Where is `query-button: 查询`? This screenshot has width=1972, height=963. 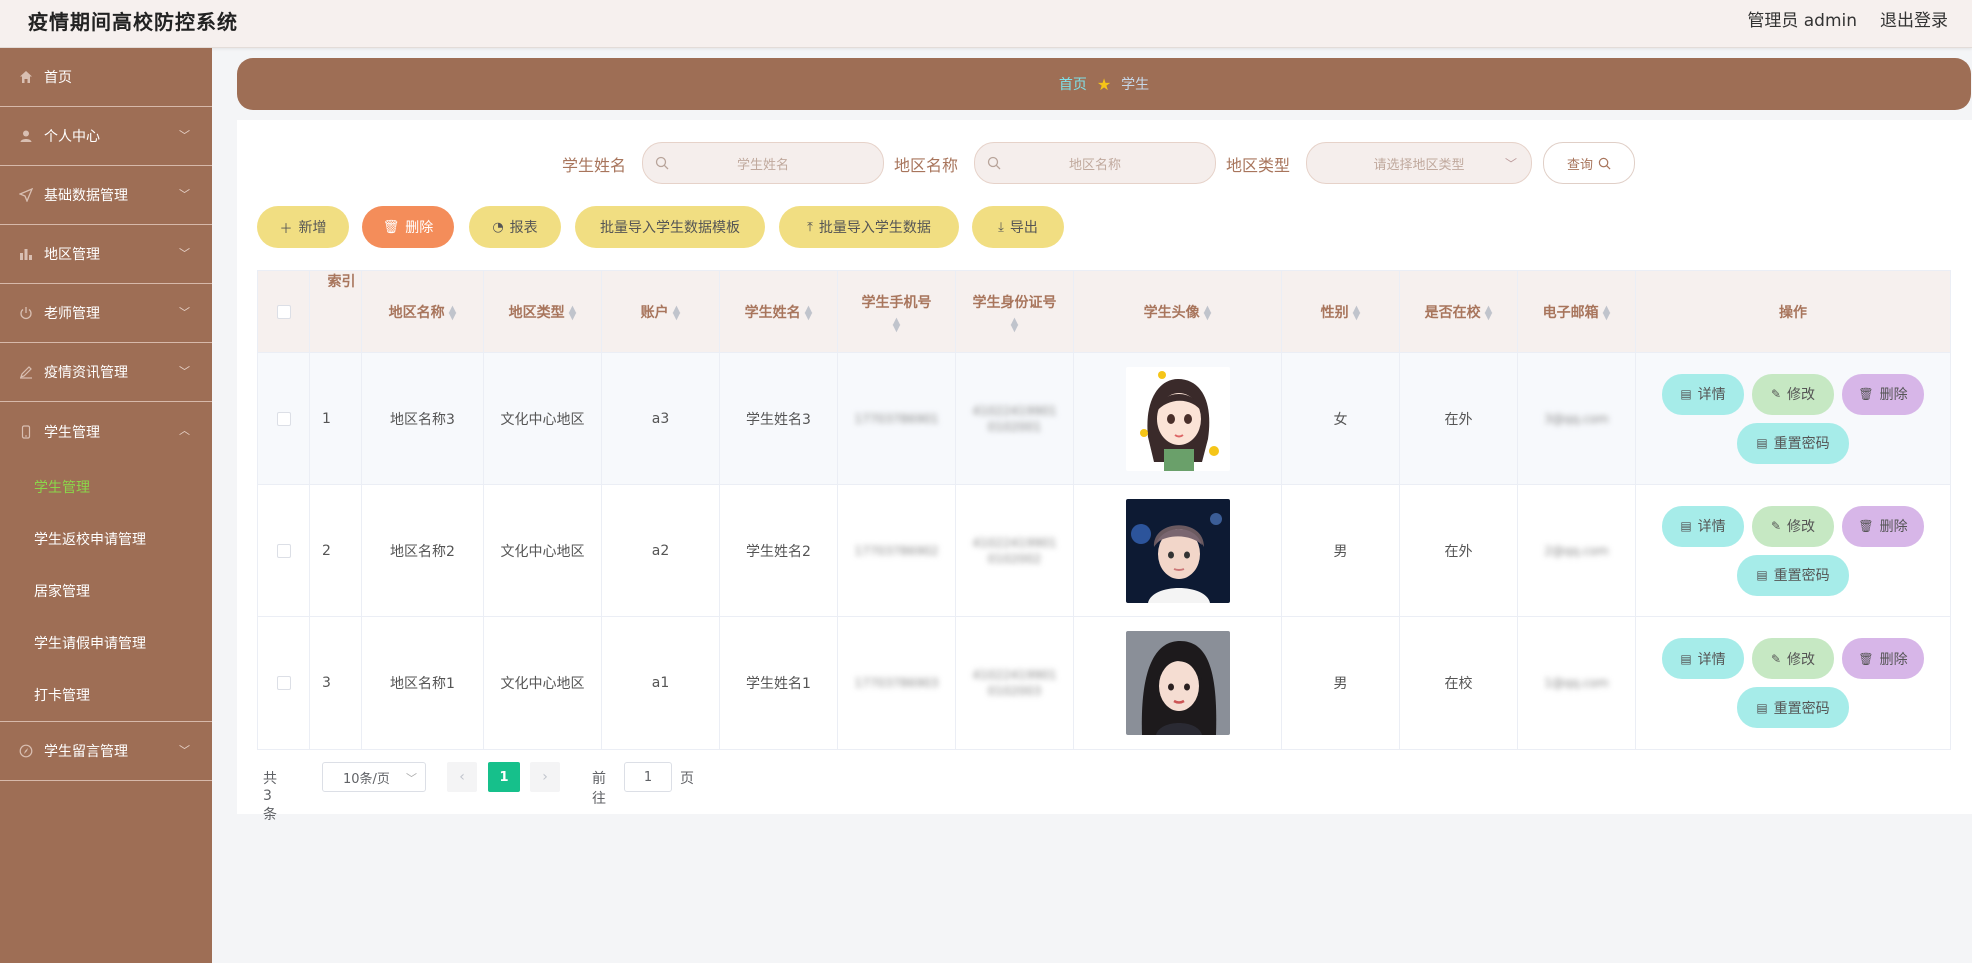 query-button: 查询 is located at coordinates (1589, 163).